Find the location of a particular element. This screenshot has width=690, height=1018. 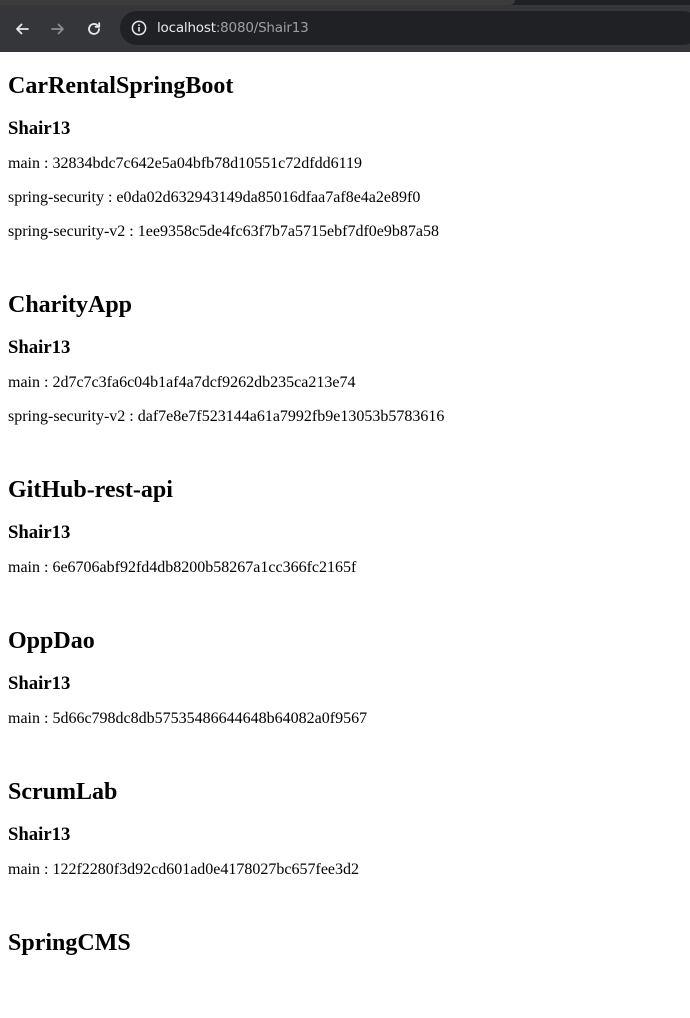

arrow-left-icon is located at coordinates (22, 28).